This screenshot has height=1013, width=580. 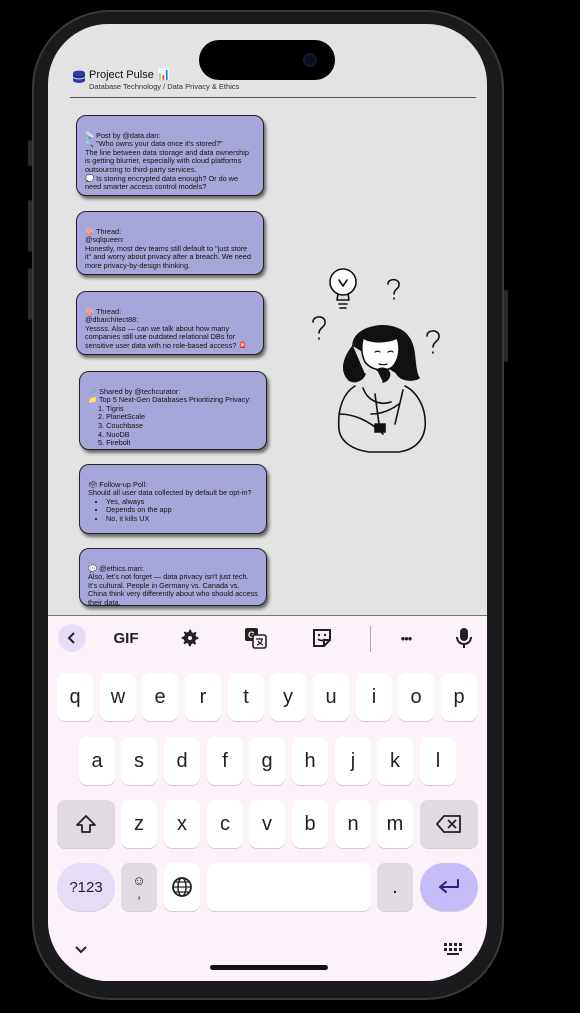 I want to click on gif-button: GIF, so click(x=126, y=638).